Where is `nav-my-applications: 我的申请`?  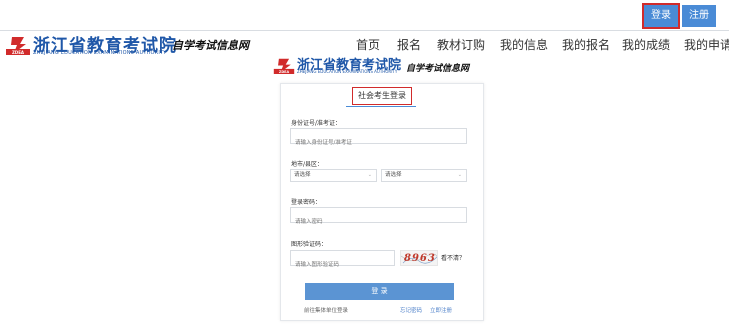
nav-my-applications: 我的申请 is located at coordinates (706, 44).